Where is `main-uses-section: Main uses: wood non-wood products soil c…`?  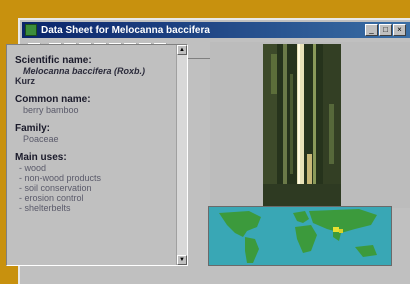 main-uses-section: Main uses: wood non-wood products soil c… is located at coordinates (97, 182).